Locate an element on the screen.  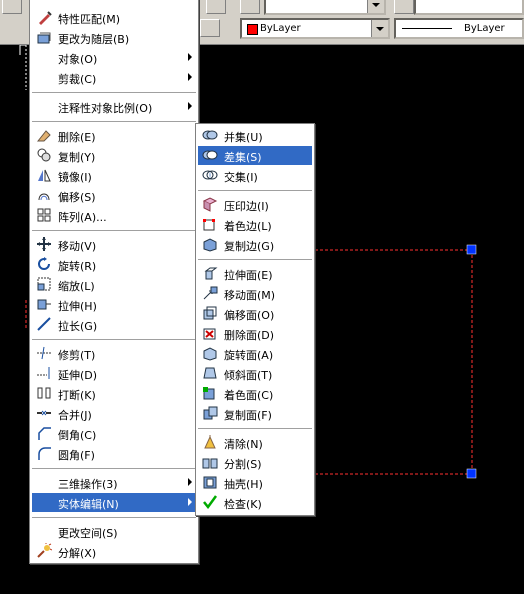
imprint-icon is located at coordinates (210, 204).